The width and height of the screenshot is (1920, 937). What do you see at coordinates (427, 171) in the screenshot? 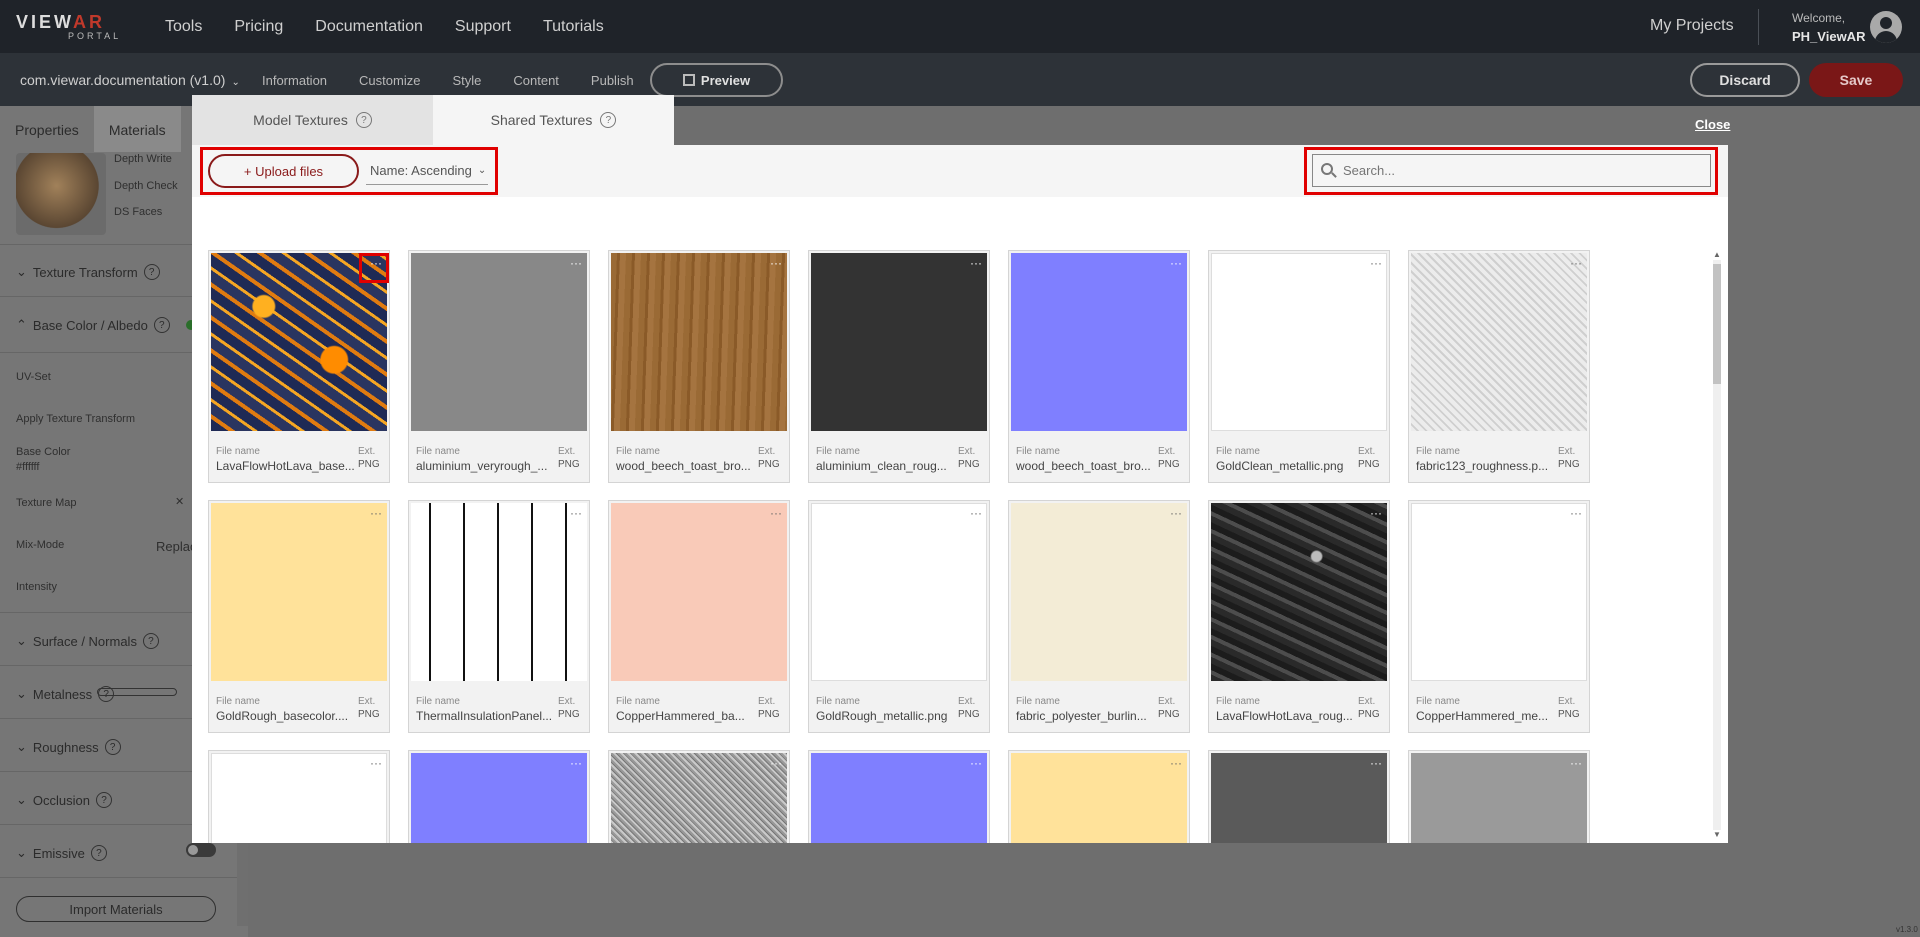
I see `sort-select: Name: Ascending ⌄` at bounding box center [427, 171].